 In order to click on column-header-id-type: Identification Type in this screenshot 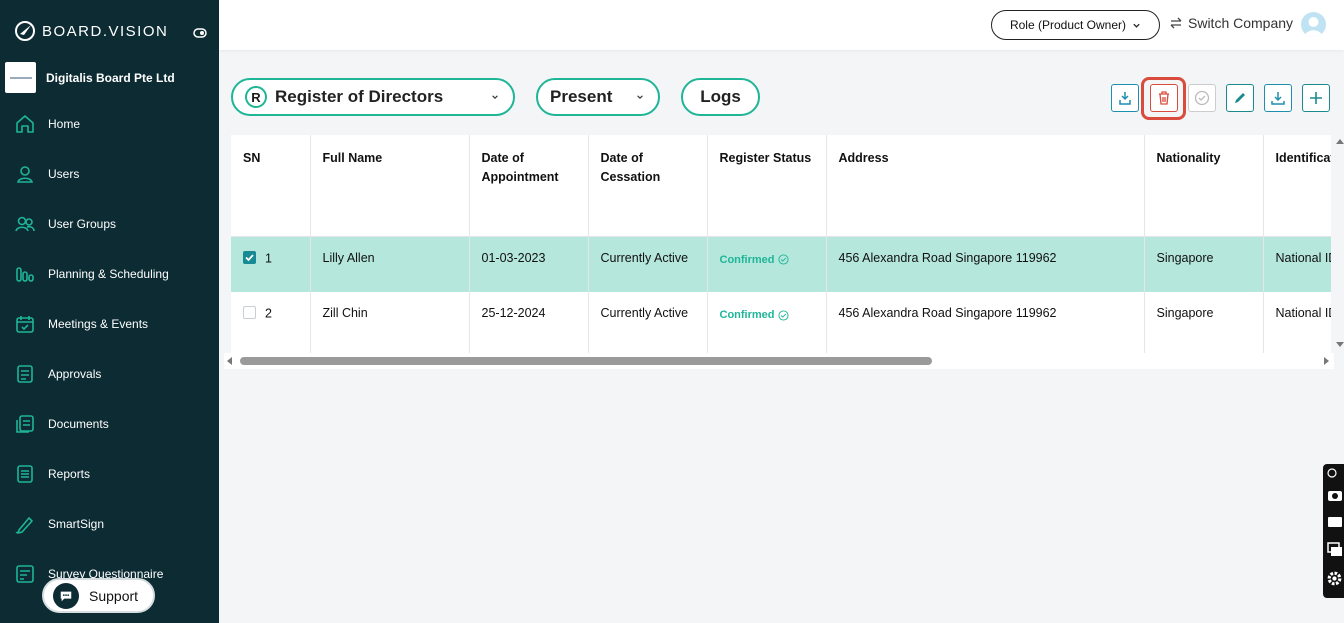, I will do `click(1297, 186)`.